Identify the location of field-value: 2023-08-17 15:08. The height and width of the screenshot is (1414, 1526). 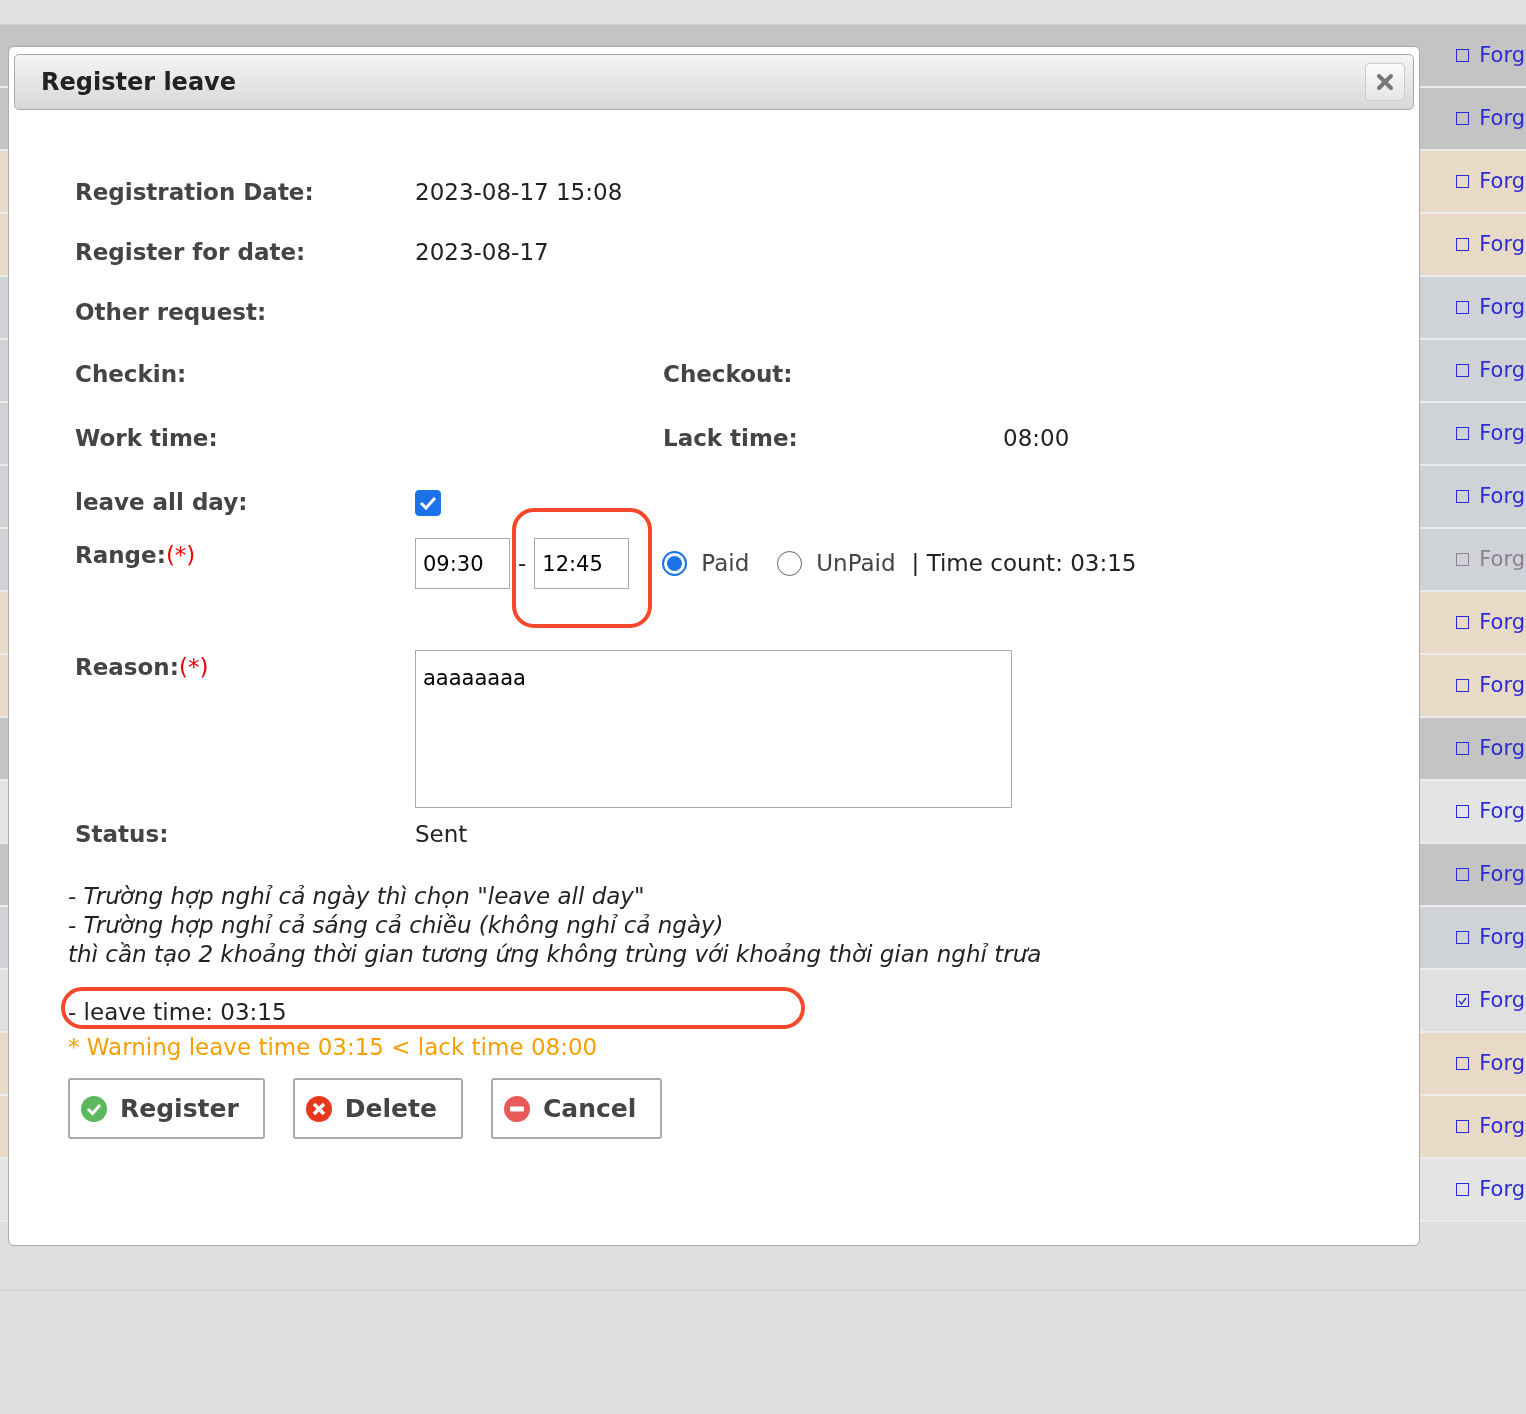
(519, 192).